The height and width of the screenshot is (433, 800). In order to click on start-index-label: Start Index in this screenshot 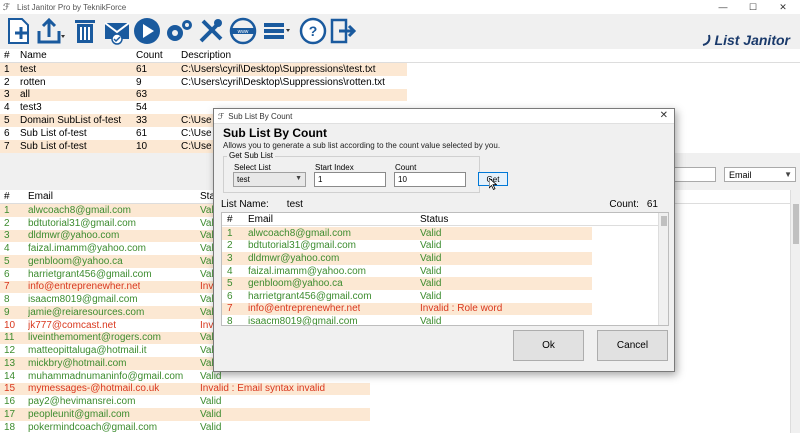, I will do `click(334, 167)`.